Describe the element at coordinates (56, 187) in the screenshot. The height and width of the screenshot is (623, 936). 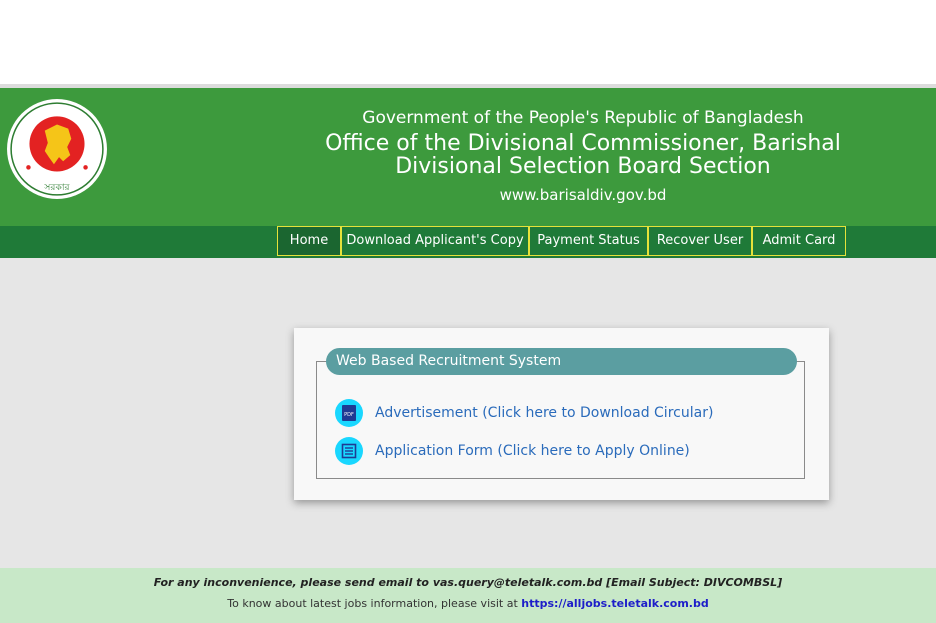
I see `seal-text-bottom: সরকার` at that location.